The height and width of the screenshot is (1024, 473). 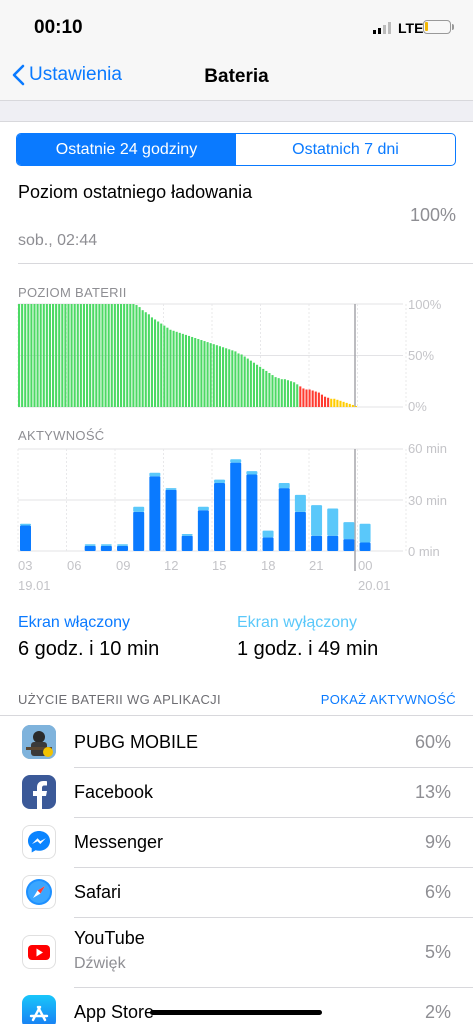 What do you see at coordinates (236, 792) in the screenshot?
I see `app-row-facebook: Facebook 13%` at bounding box center [236, 792].